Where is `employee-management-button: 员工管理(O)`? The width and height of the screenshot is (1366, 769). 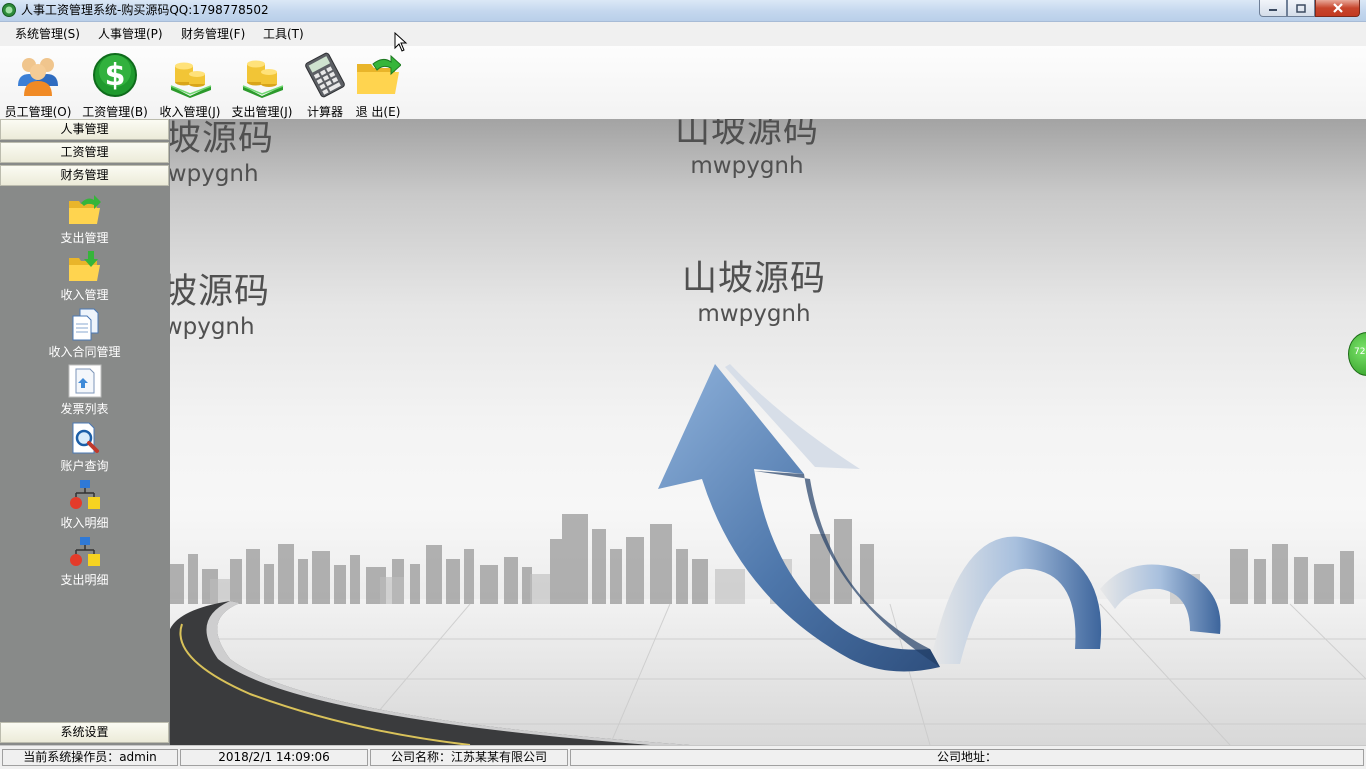
employee-management-button: 员工管理(O) is located at coordinates (38, 84).